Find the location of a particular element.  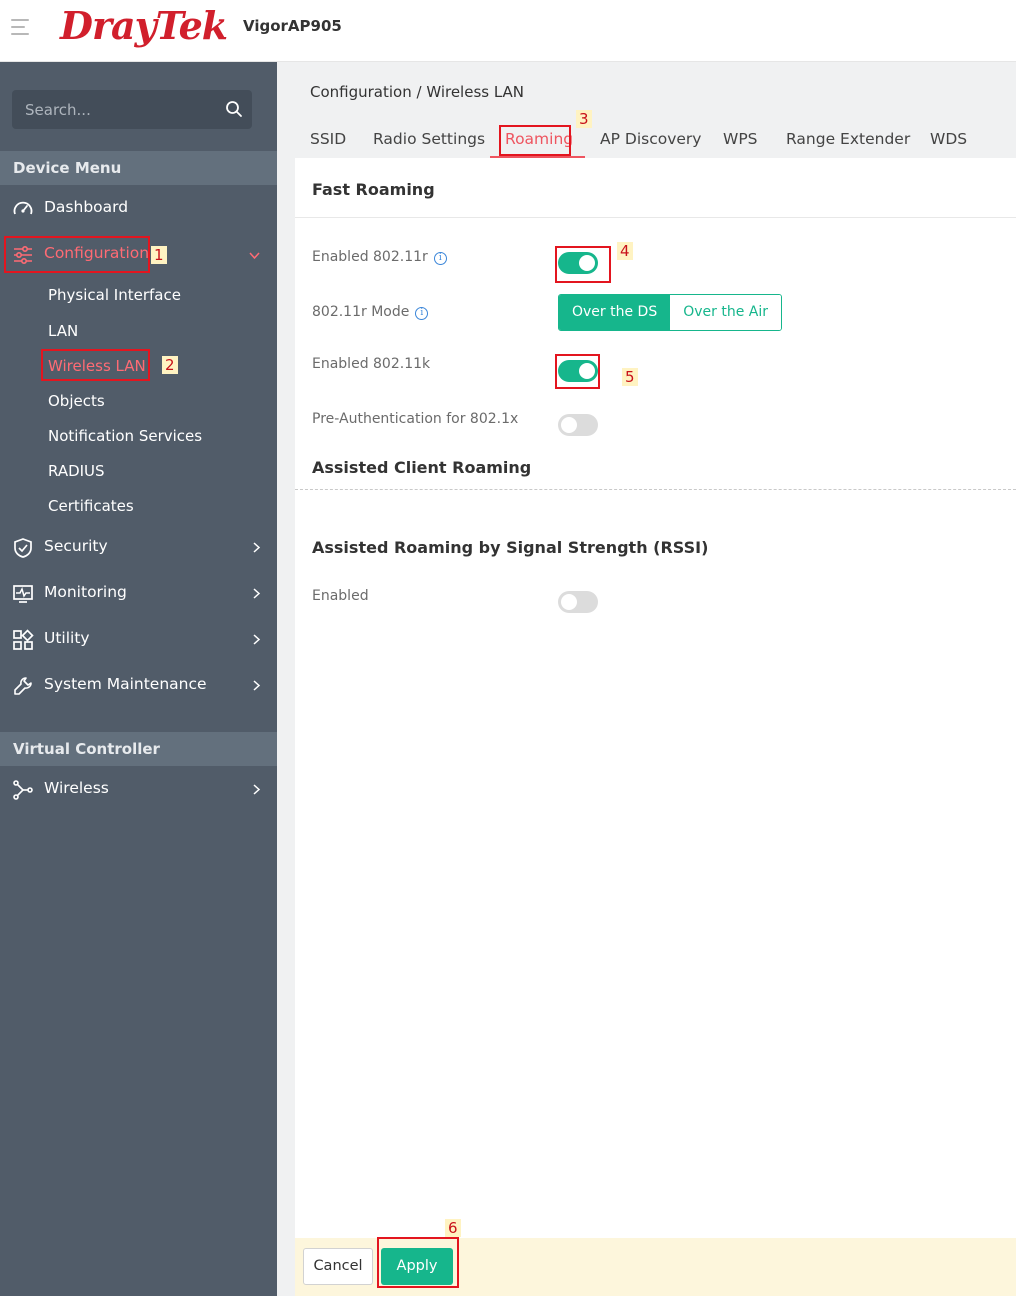

top-header: DrayTek VigorAP905 is located at coordinates (508, 31).